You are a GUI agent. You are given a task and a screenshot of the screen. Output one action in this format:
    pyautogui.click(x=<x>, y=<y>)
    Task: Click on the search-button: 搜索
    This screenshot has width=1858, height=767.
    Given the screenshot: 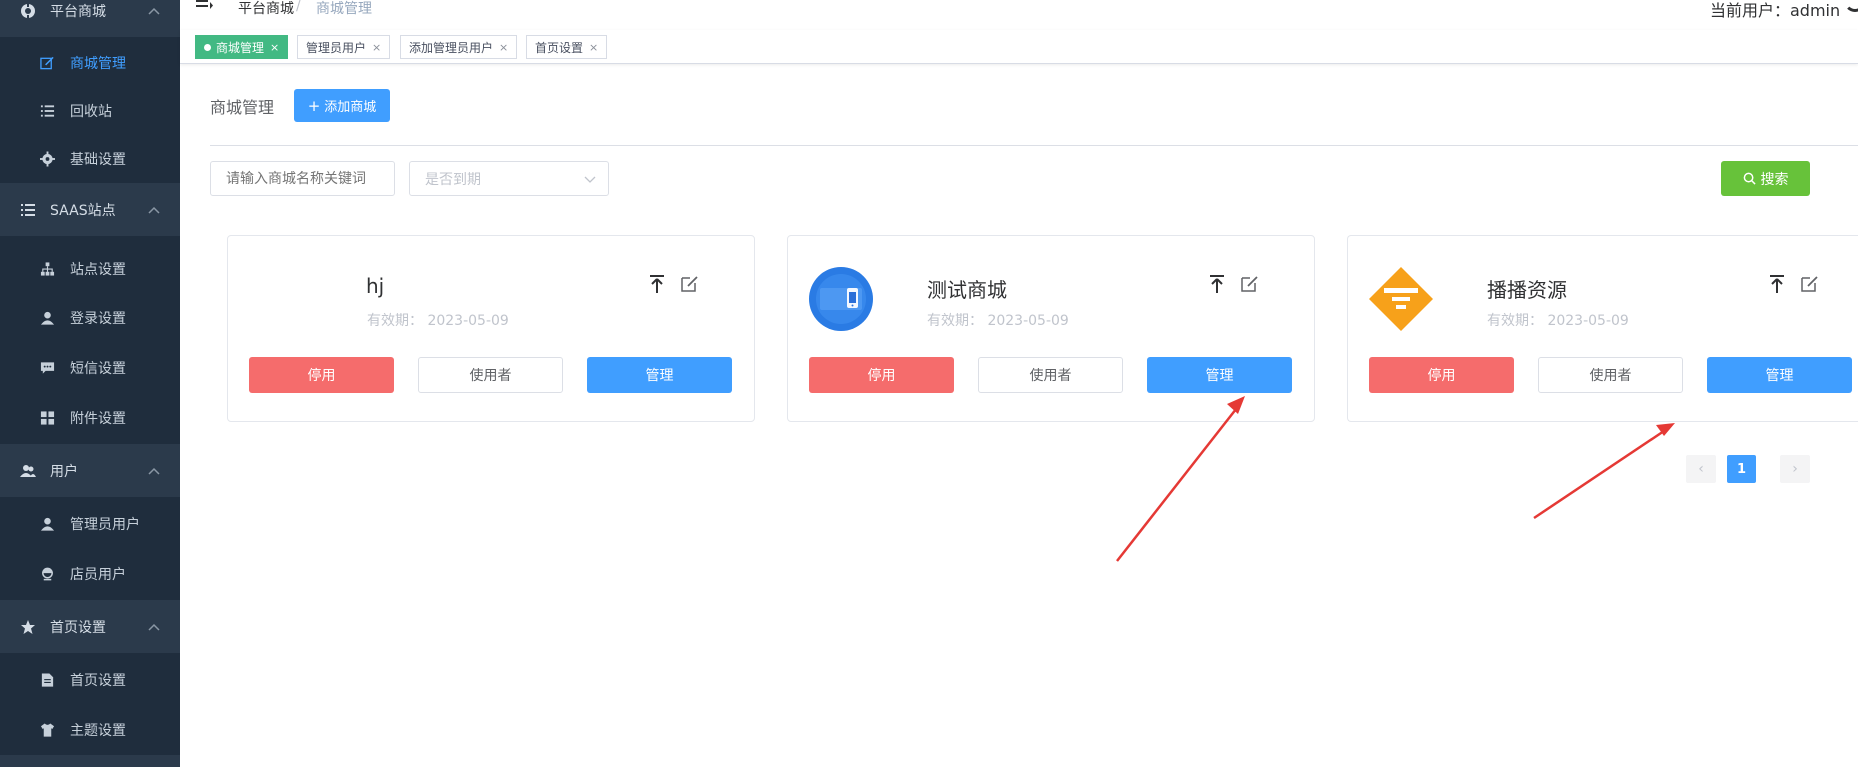 What is the action you would take?
    pyautogui.click(x=1765, y=178)
    